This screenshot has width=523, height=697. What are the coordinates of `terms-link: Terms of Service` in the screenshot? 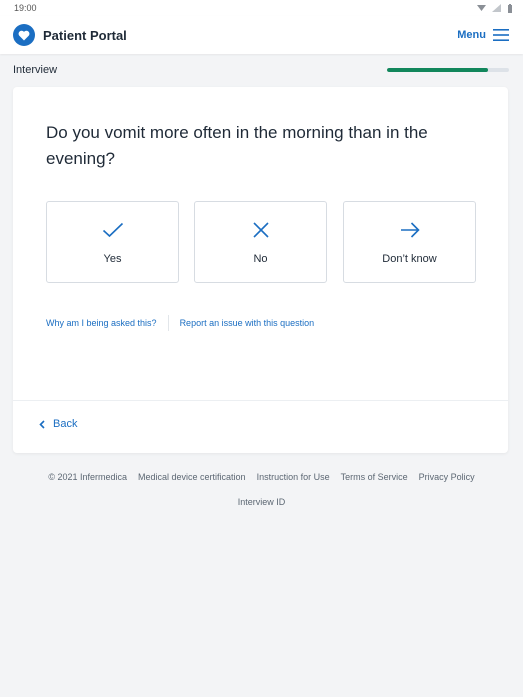 It's located at (374, 477).